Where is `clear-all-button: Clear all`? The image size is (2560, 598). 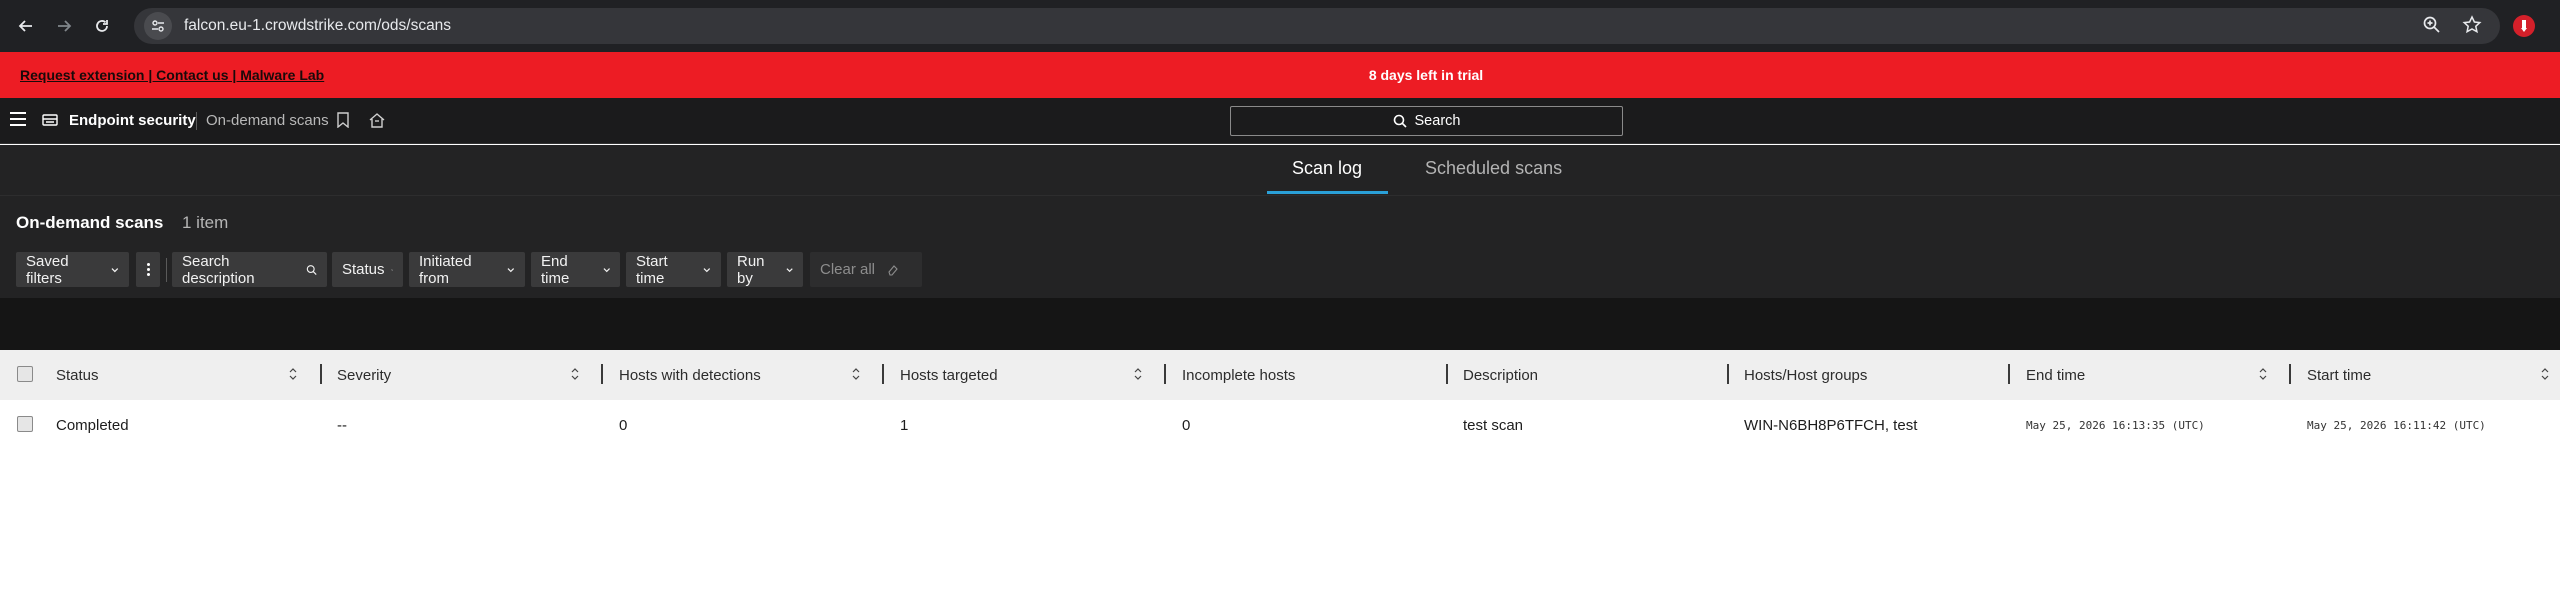
clear-all-button: Clear all is located at coordinates (866, 269).